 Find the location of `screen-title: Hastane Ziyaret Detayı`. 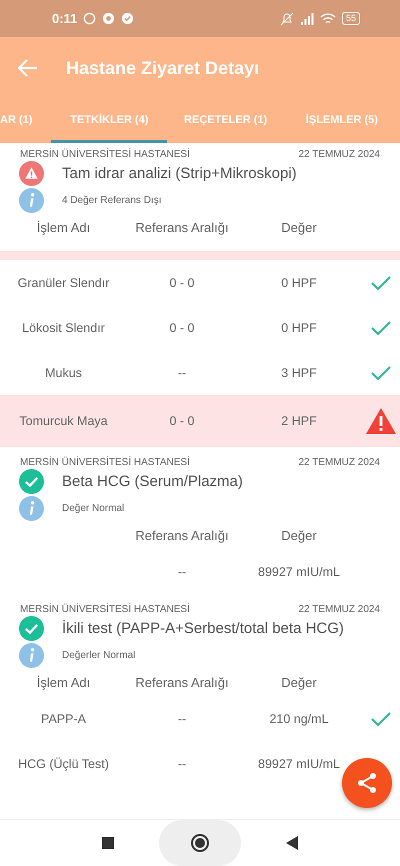

screen-title: Hastane Ziyaret Detayı is located at coordinates (163, 68).